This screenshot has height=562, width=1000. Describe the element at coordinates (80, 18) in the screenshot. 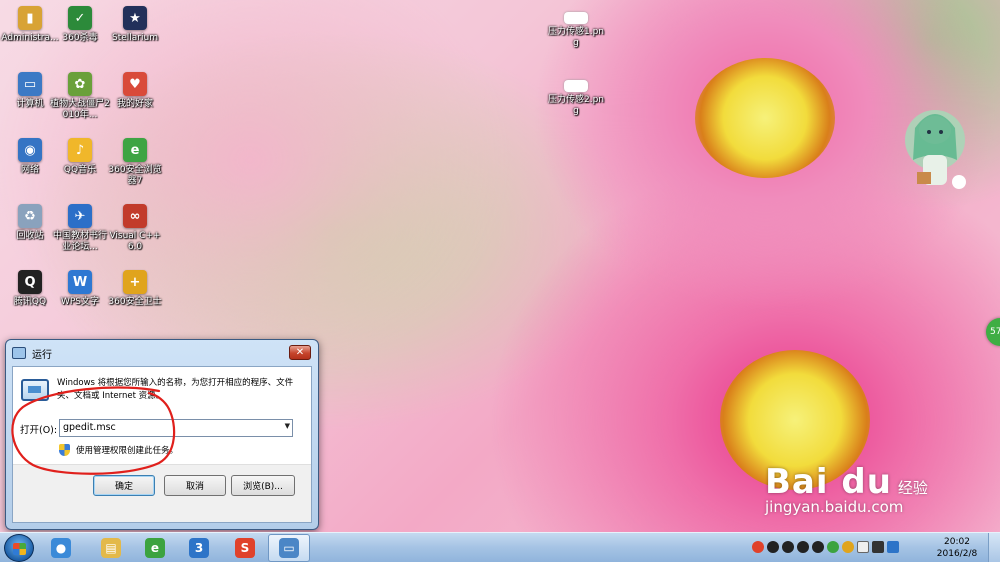

I see `app-icon: ✓` at that location.